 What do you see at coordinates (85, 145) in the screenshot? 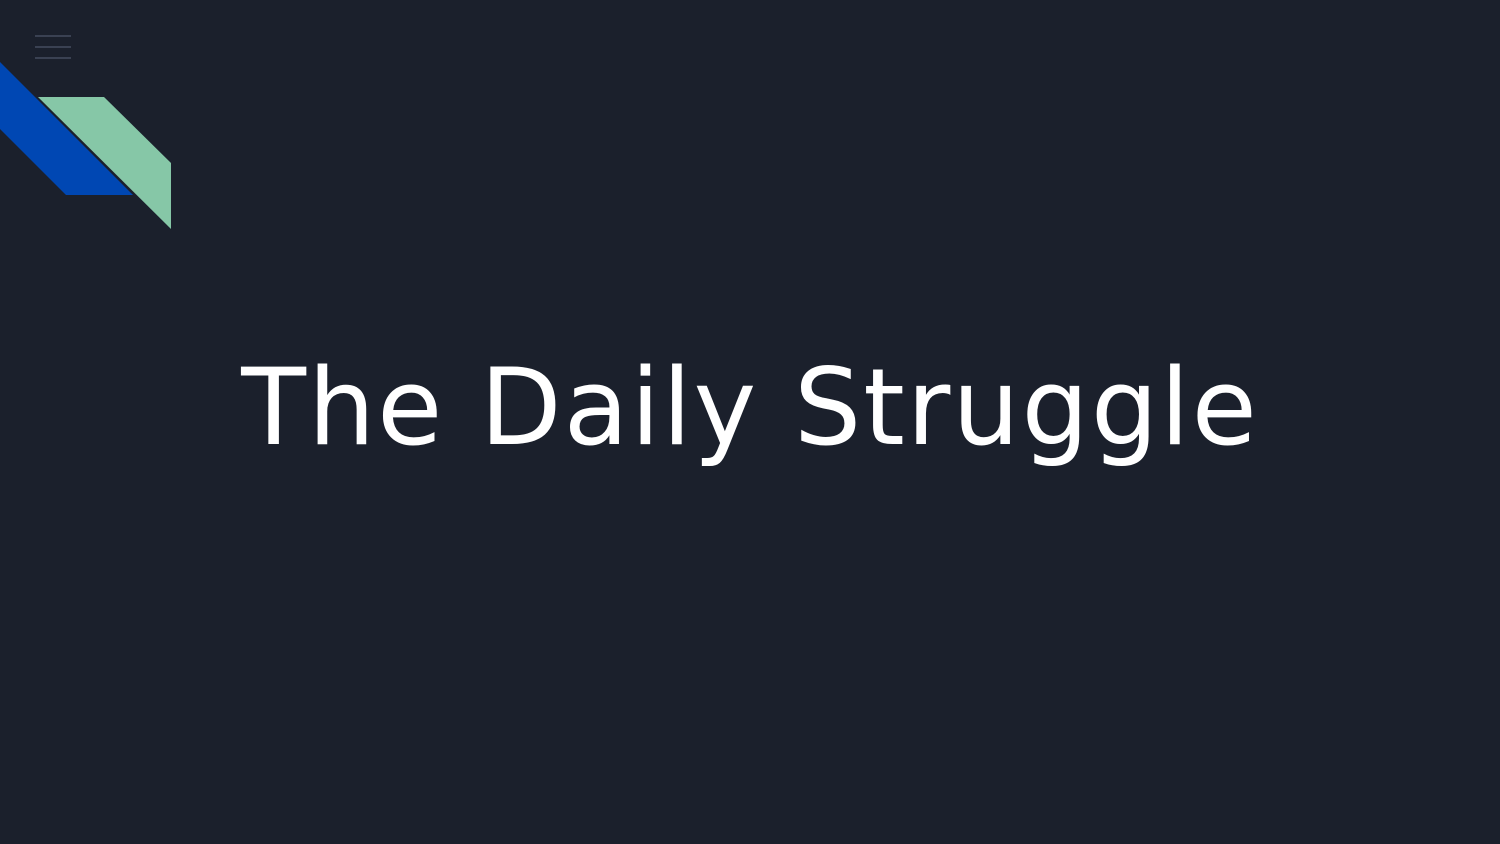
I see `diagonal-stripes-icon` at bounding box center [85, 145].